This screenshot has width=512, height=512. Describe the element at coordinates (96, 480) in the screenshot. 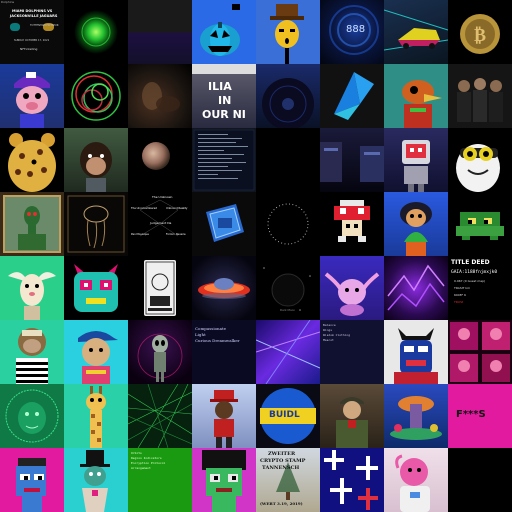

I see `tile-top-hat-figure` at that location.